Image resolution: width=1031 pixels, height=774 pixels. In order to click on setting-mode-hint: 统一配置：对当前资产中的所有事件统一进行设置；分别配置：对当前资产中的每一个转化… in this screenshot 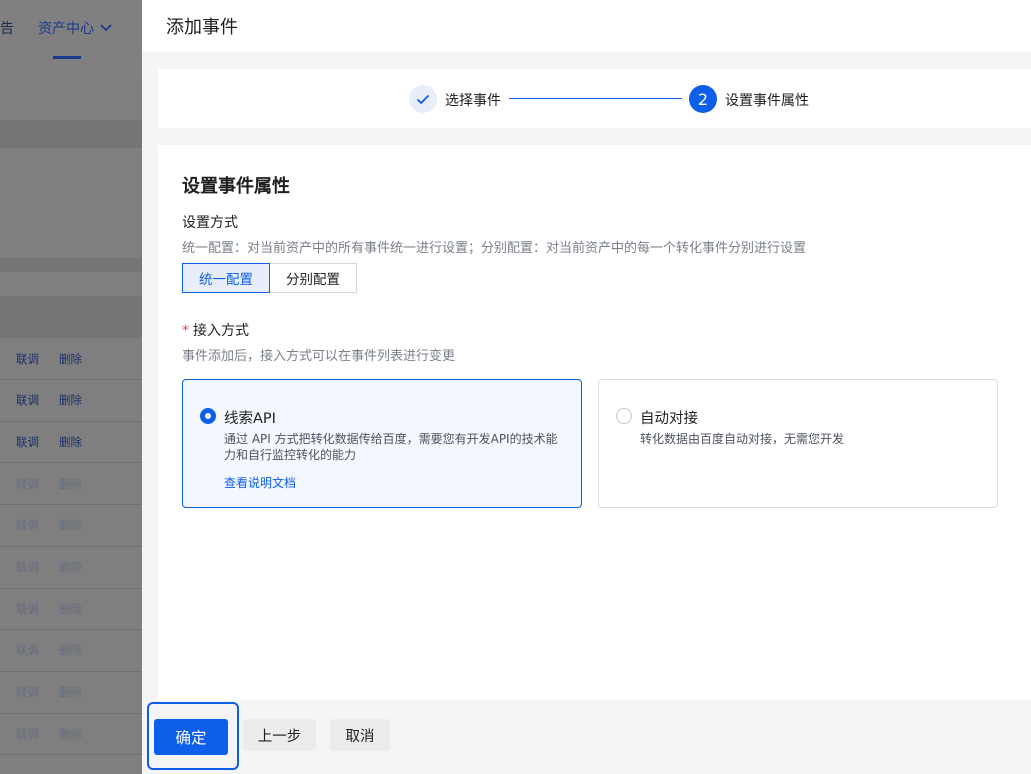, I will do `click(494, 248)`.